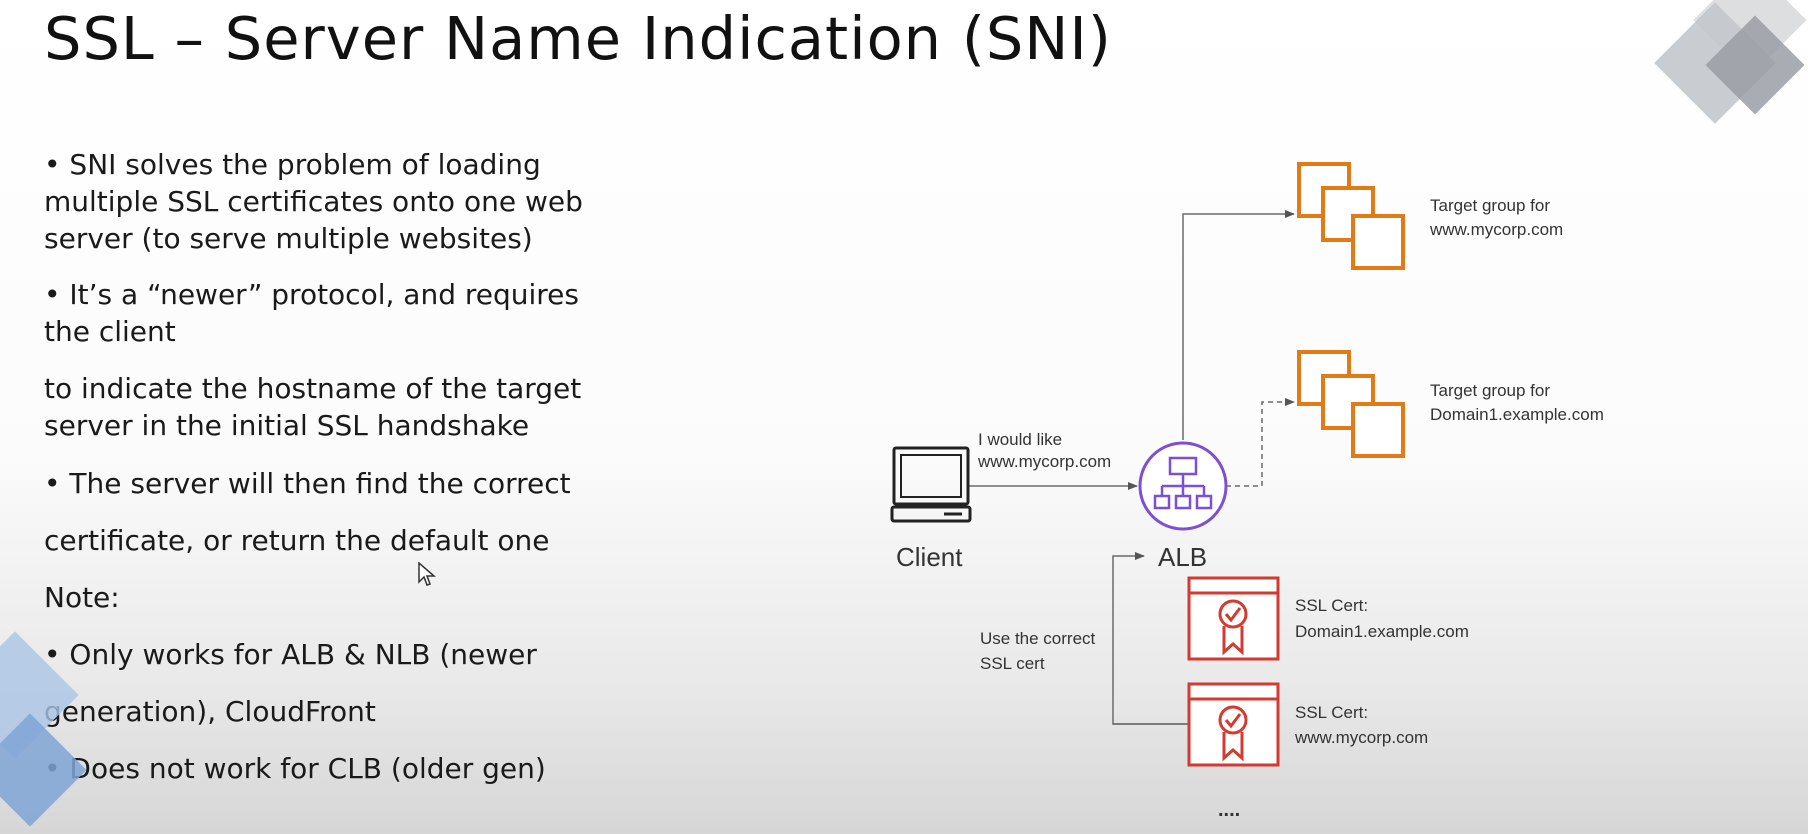  What do you see at coordinates (1020, 439) in the screenshot?
I see `request-label-line-1: I would like` at bounding box center [1020, 439].